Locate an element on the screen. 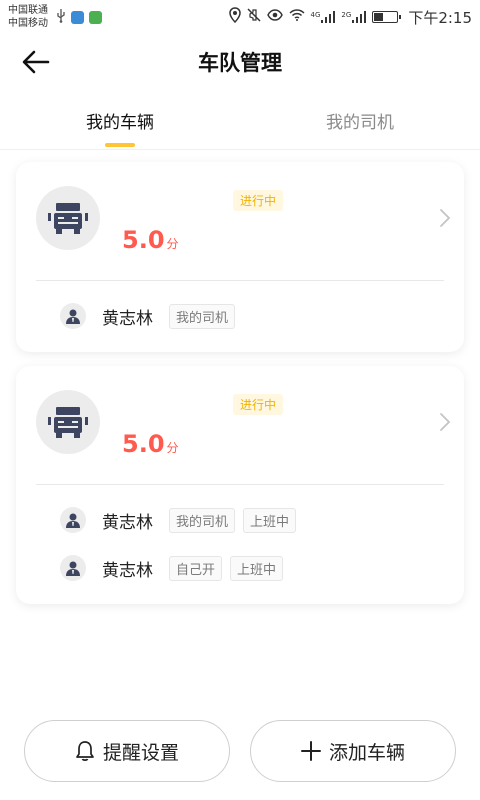  eye-icon is located at coordinates (274, 17).